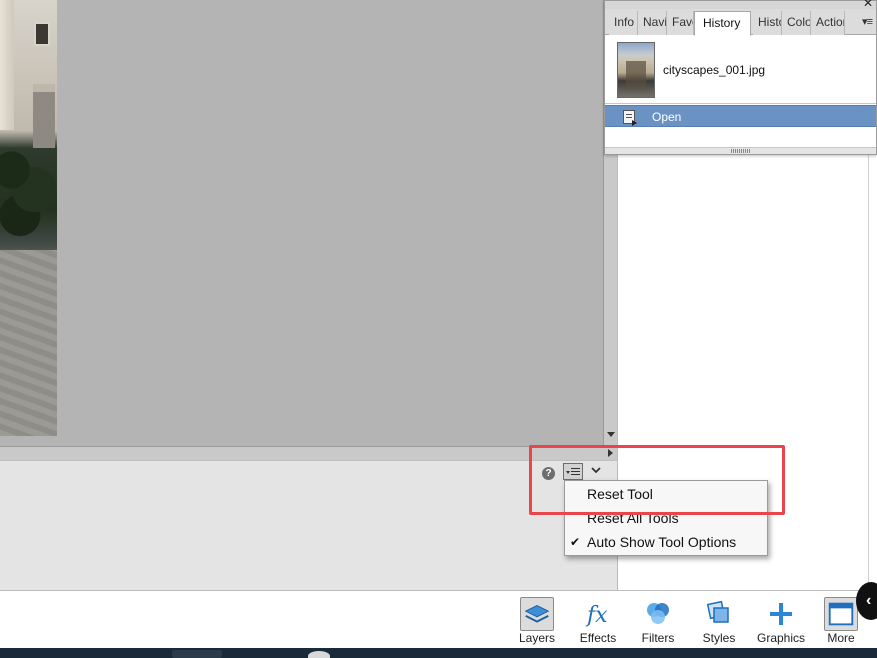 The width and height of the screenshot is (877, 658). I want to click on tab-histogram: Histogram, so click(767, 23).